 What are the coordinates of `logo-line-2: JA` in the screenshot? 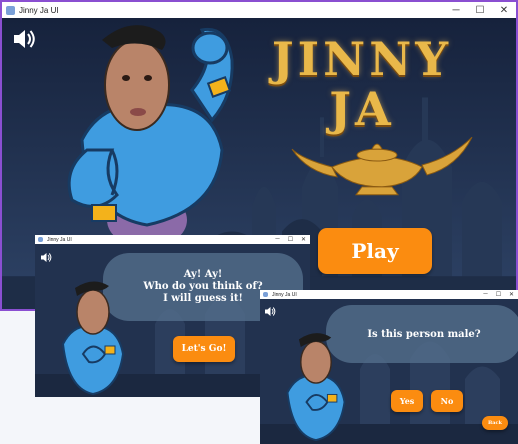 It's located at (362, 109).